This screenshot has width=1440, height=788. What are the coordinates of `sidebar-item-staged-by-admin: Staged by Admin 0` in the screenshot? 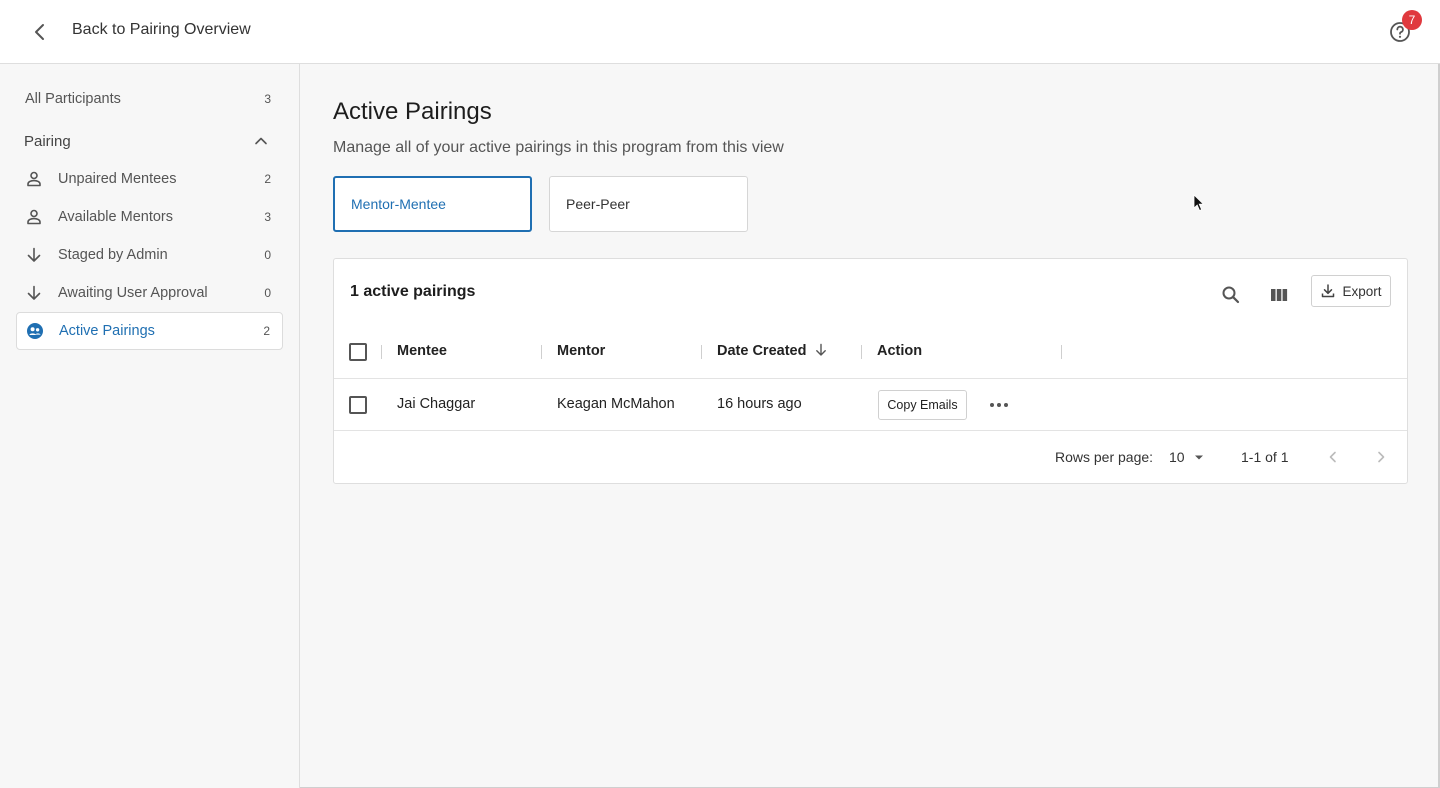 It's located at (149, 255).